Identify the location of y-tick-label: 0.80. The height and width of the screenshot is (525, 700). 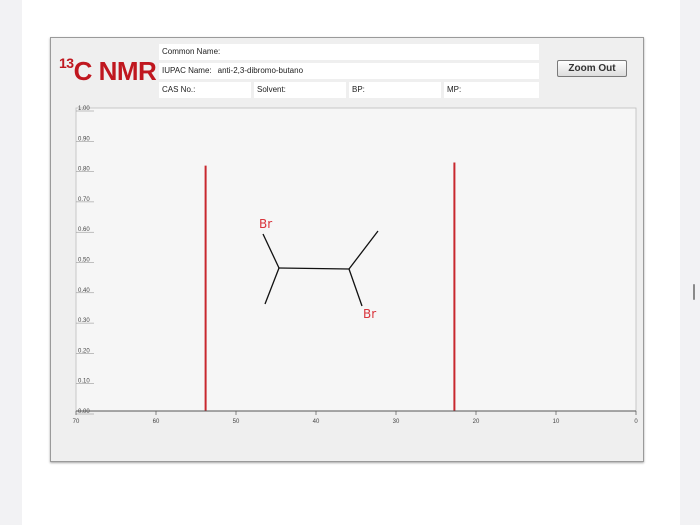
(84, 170).